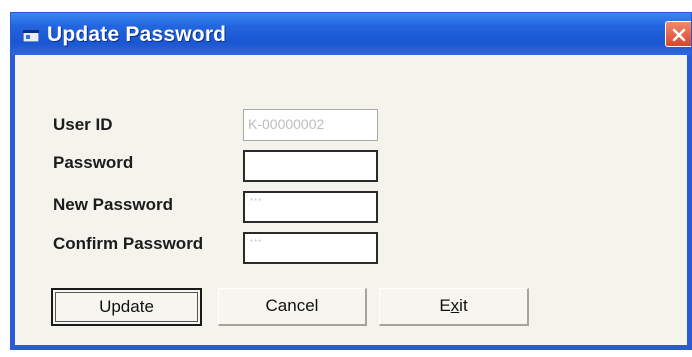 The width and height of the screenshot is (692, 357). Describe the element at coordinates (310, 248) in the screenshot. I see `confirm-password-field: ***` at that location.